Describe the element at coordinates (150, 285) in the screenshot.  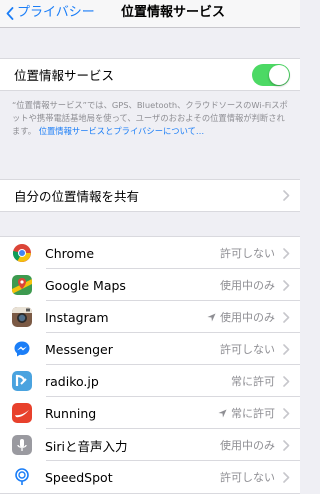
I see `app-row-google-maps: Google Maps 使用中のみ` at that location.